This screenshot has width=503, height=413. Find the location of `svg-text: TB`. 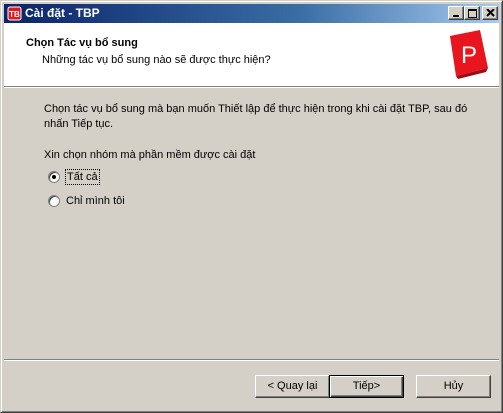

svg-text: TB is located at coordinates (14, 14).